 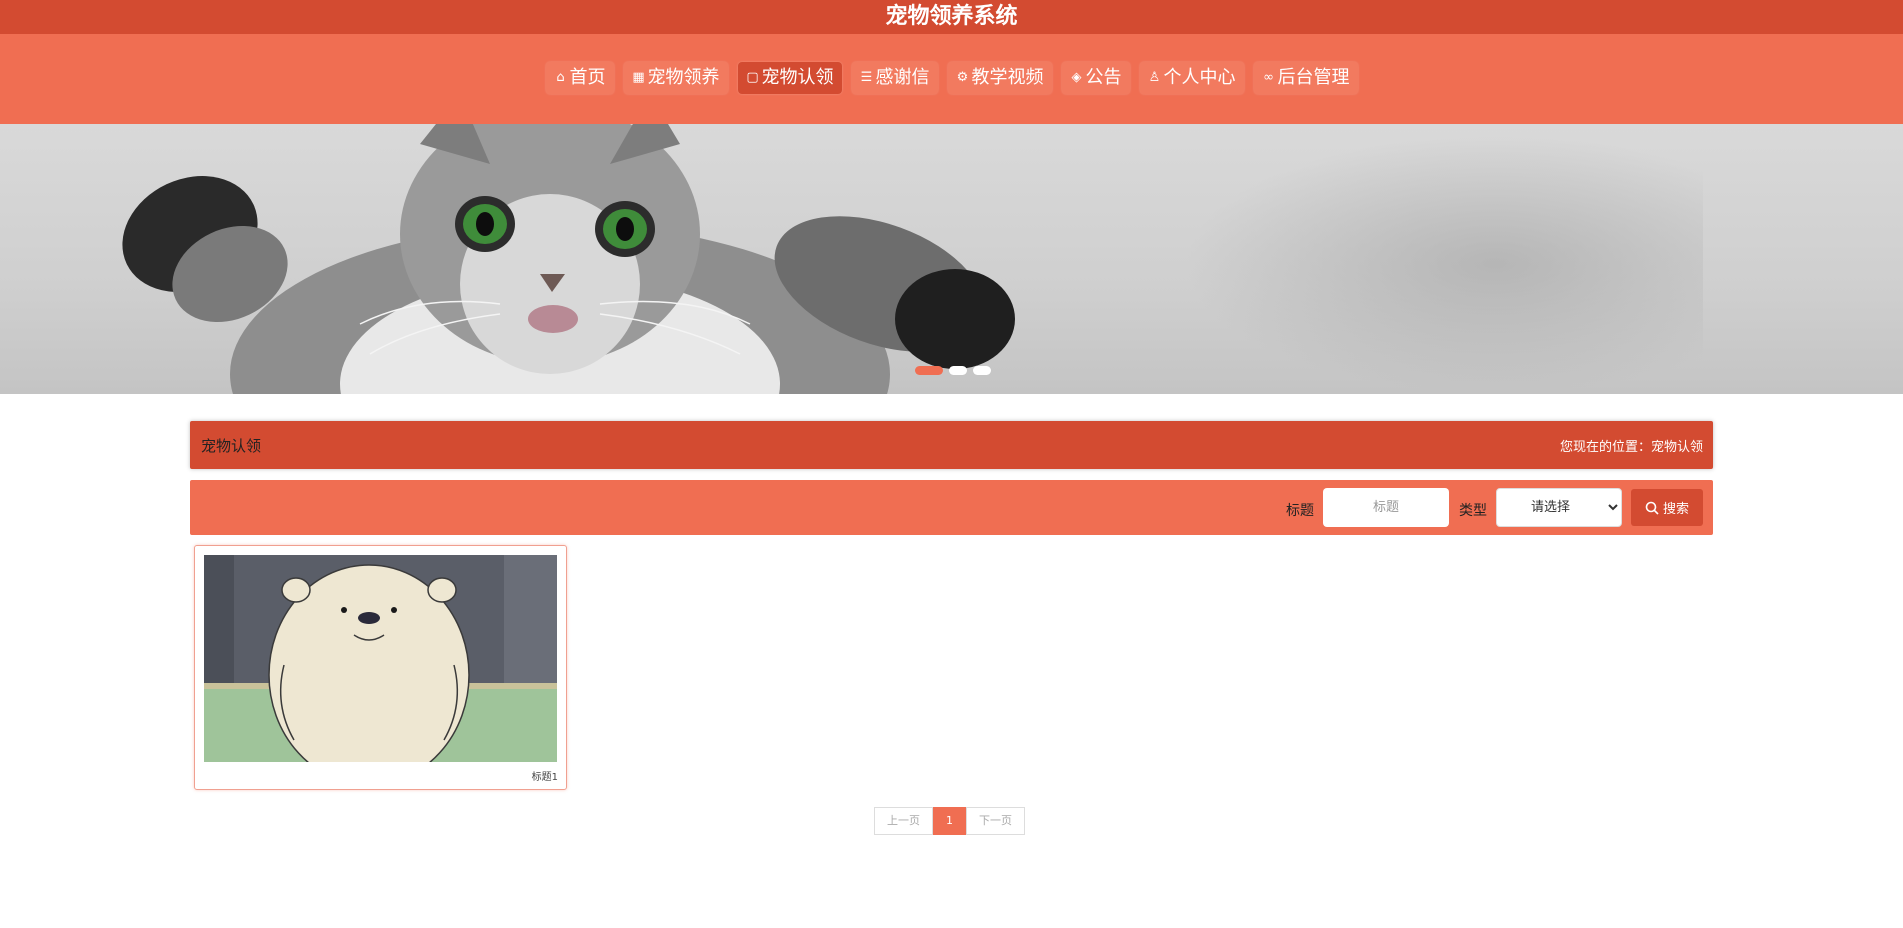 I want to click on nav-item-personal-center: ♙ 个人中心, so click(x=1191, y=78).